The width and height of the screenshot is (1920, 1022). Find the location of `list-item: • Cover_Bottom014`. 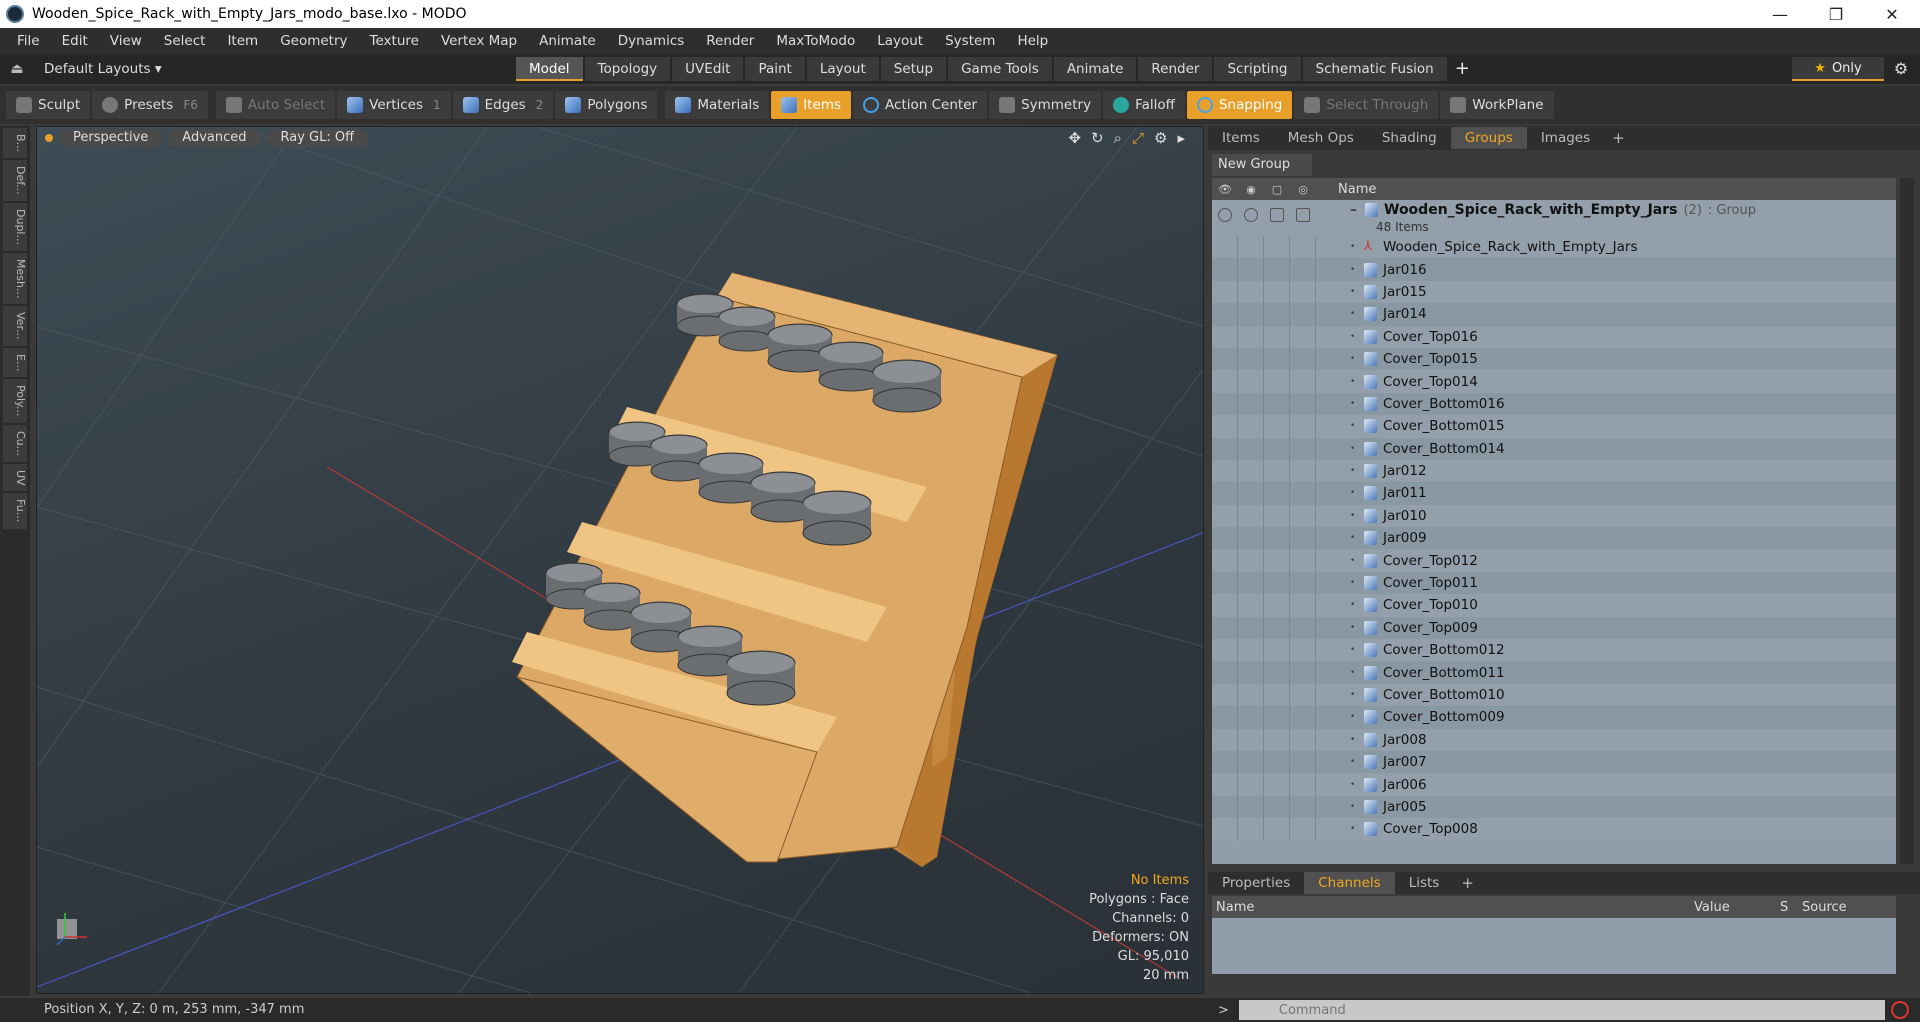

list-item: • Cover_Bottom014 is located at coordinates (1554, 448).